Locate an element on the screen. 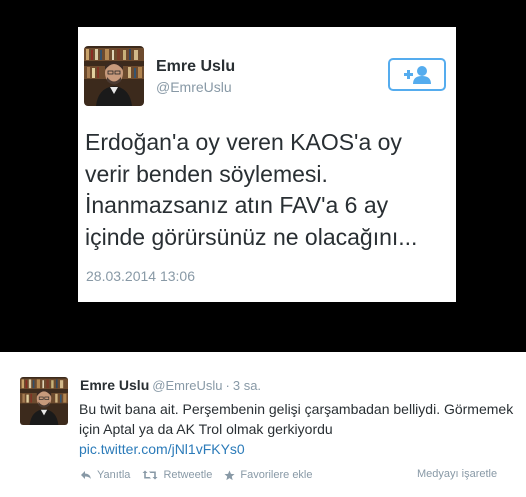  author-avatar is located at coordinates (44, 401).